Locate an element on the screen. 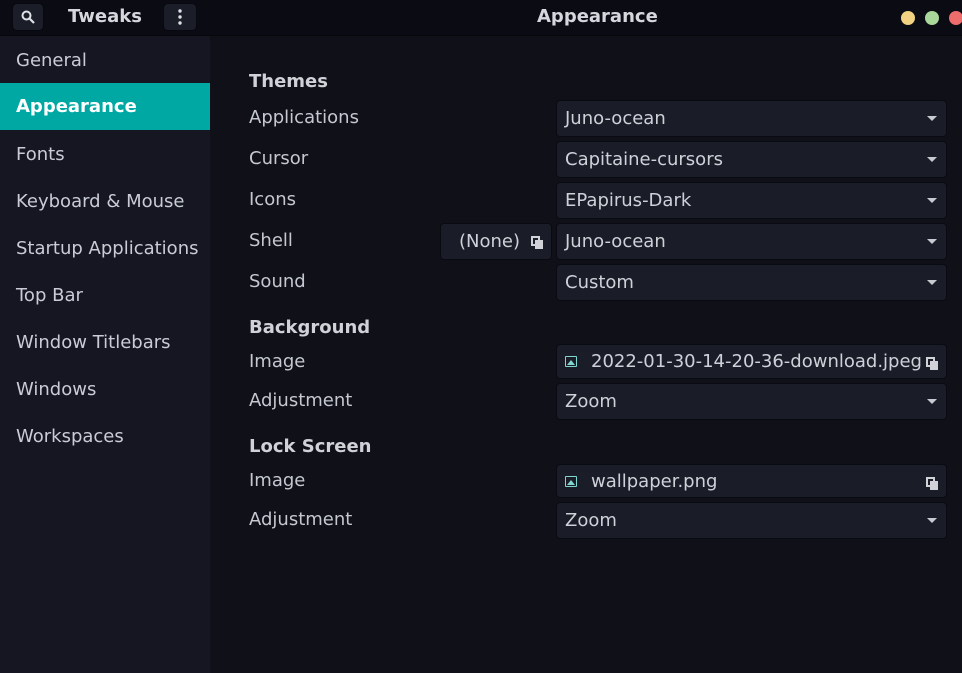 The width and height of the screenshot is (962, 673). themes-section-title: Themes is located at coordinates (288, 81).